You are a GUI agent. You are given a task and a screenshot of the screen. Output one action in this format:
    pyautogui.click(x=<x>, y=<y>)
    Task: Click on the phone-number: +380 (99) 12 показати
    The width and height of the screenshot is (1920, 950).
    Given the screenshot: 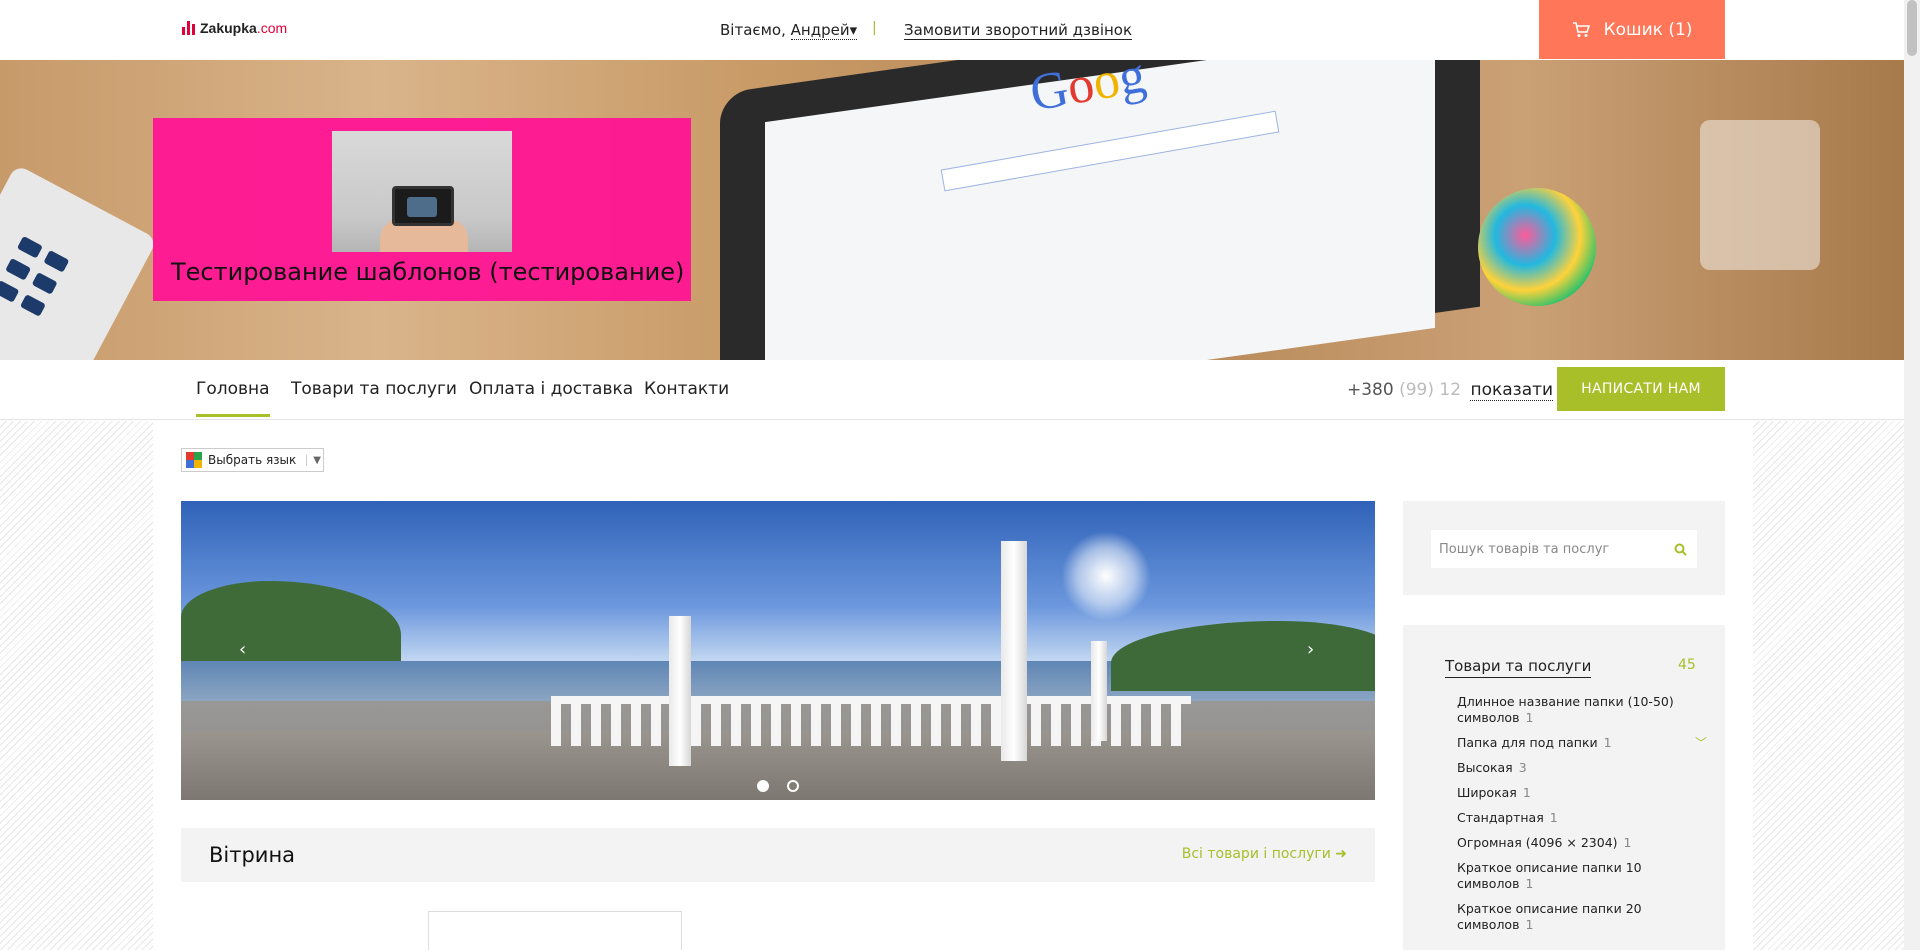 What is the action you would take?
    pyautogui.click(x=1450, y=390)
    